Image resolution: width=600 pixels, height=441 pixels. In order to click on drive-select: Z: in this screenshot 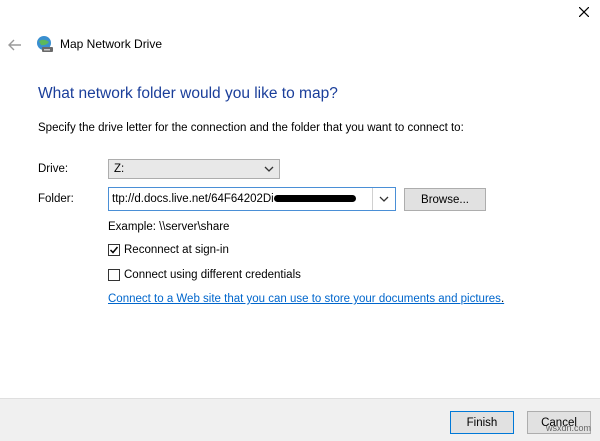, I will do `click(194, 169)`.